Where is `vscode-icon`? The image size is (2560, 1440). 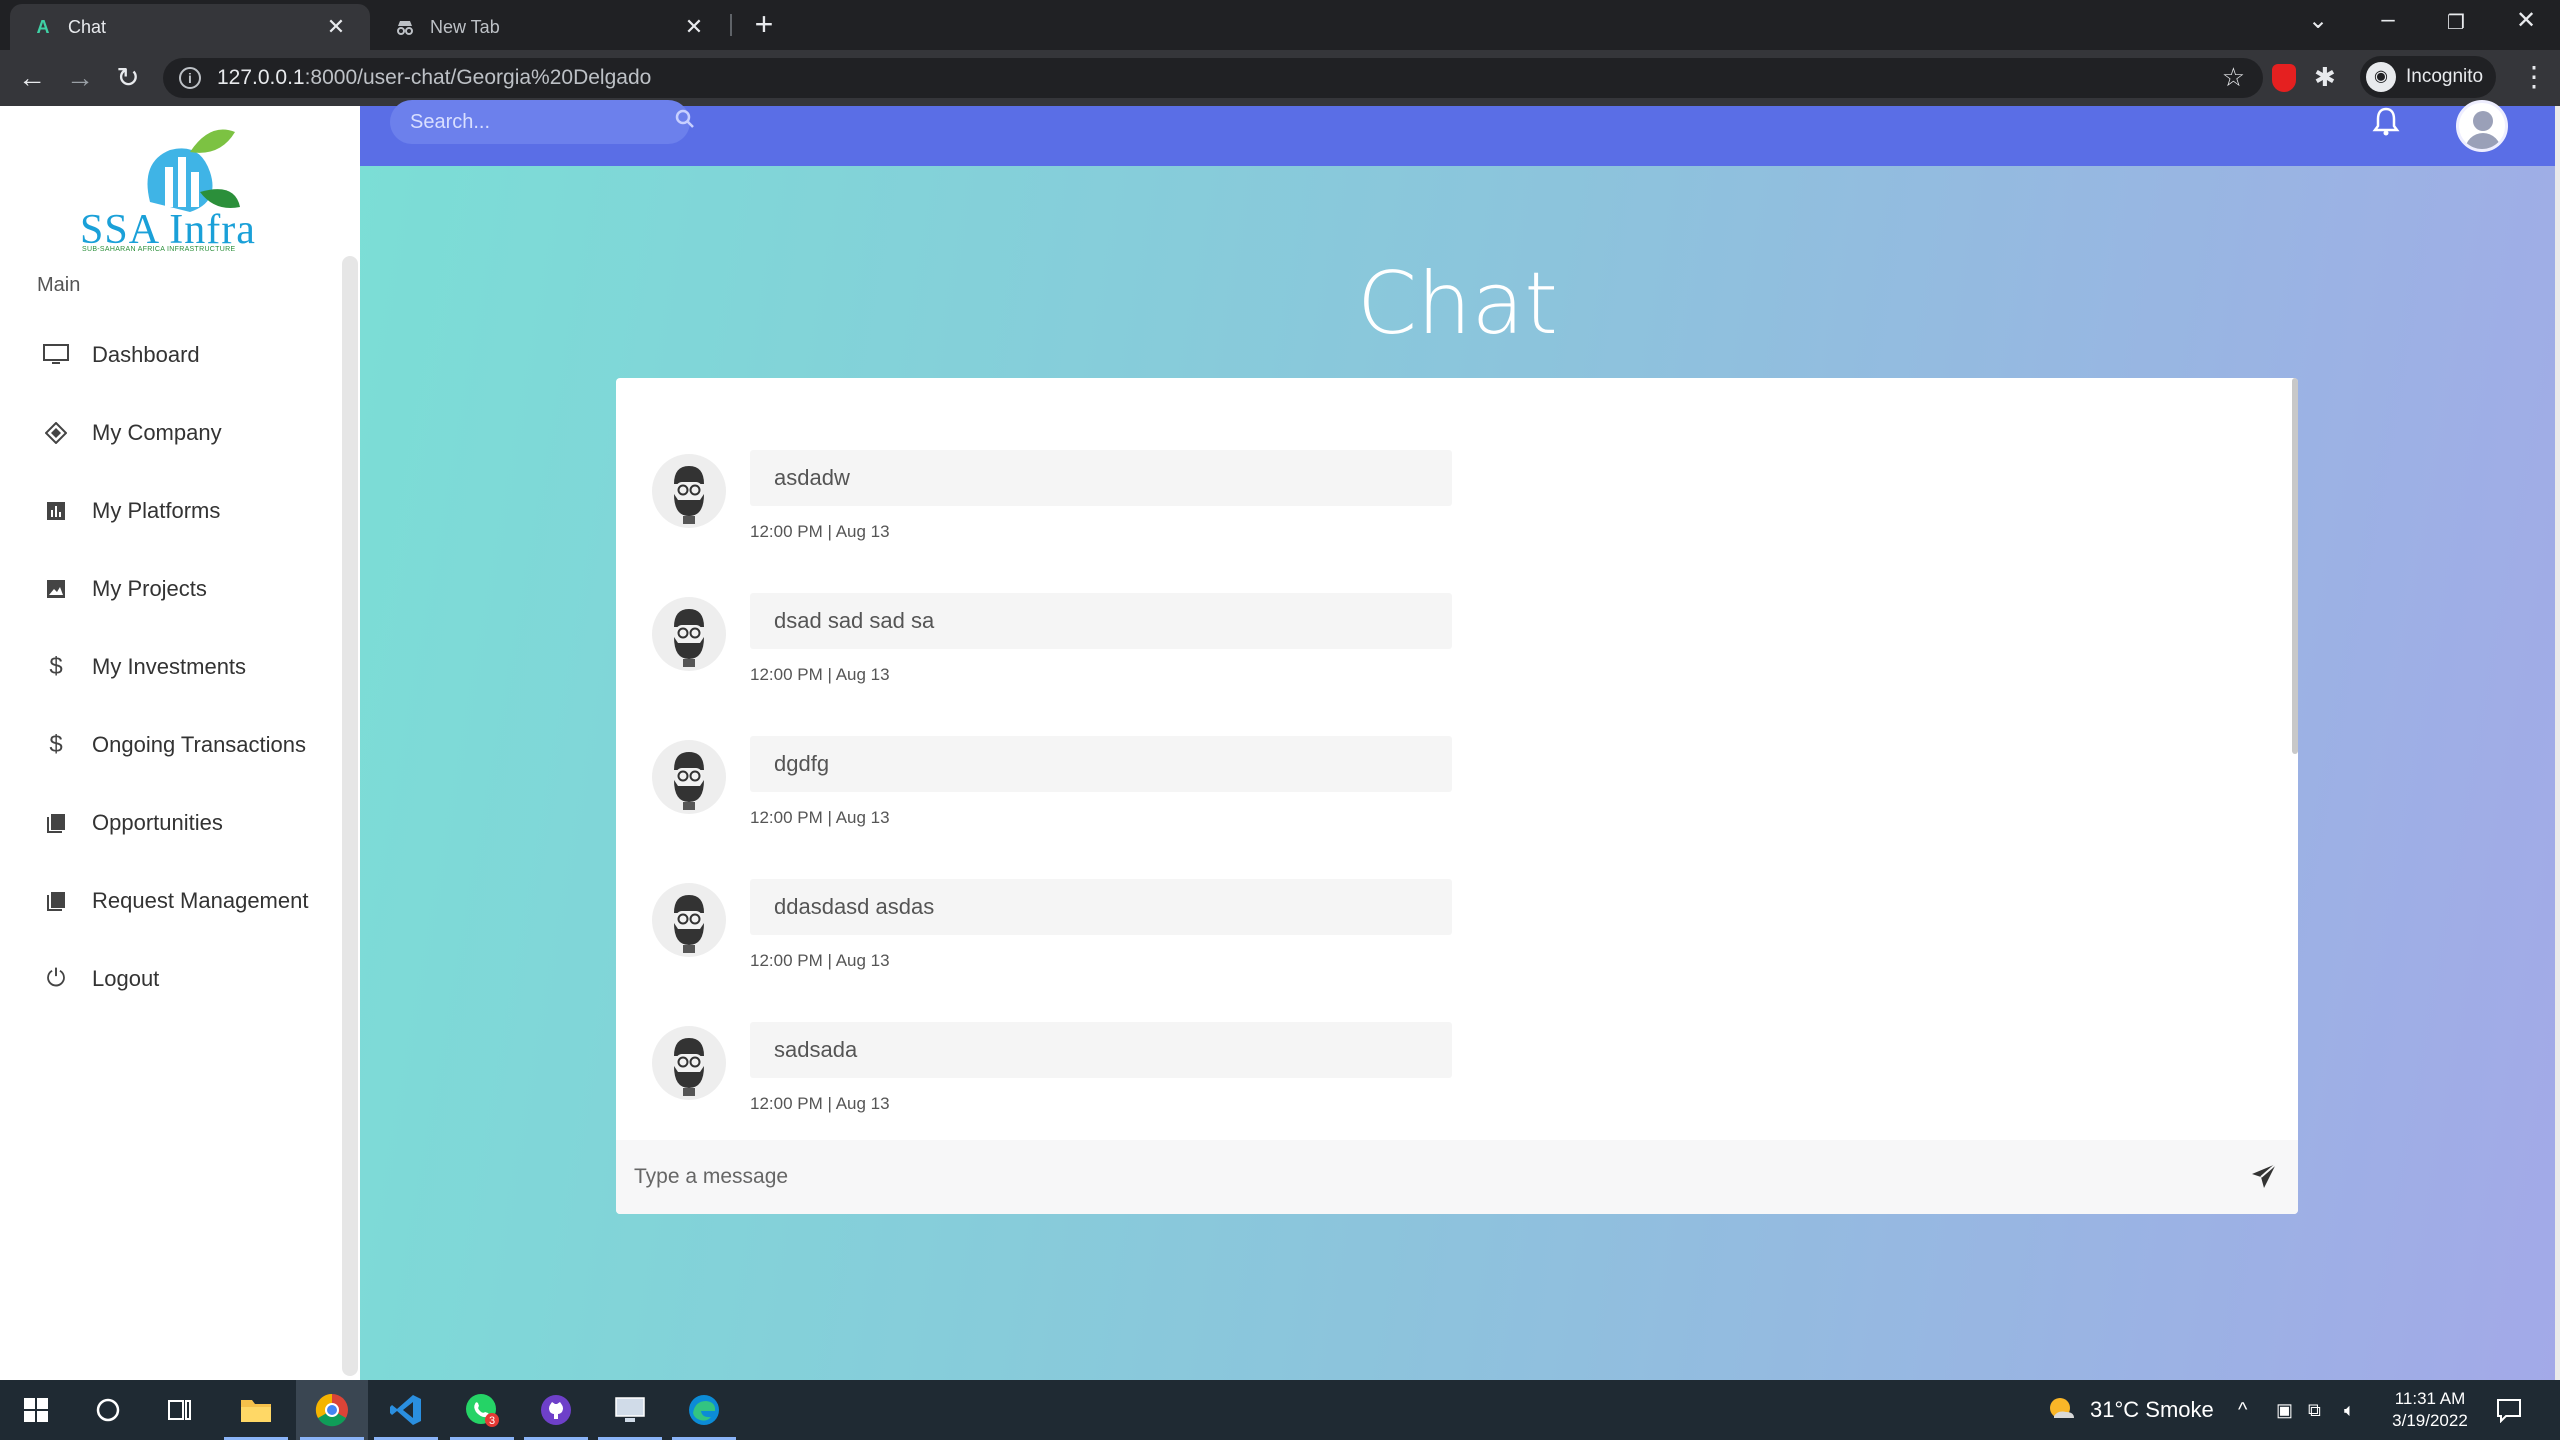
vscode-icon is located at coordinates (406, 1410).